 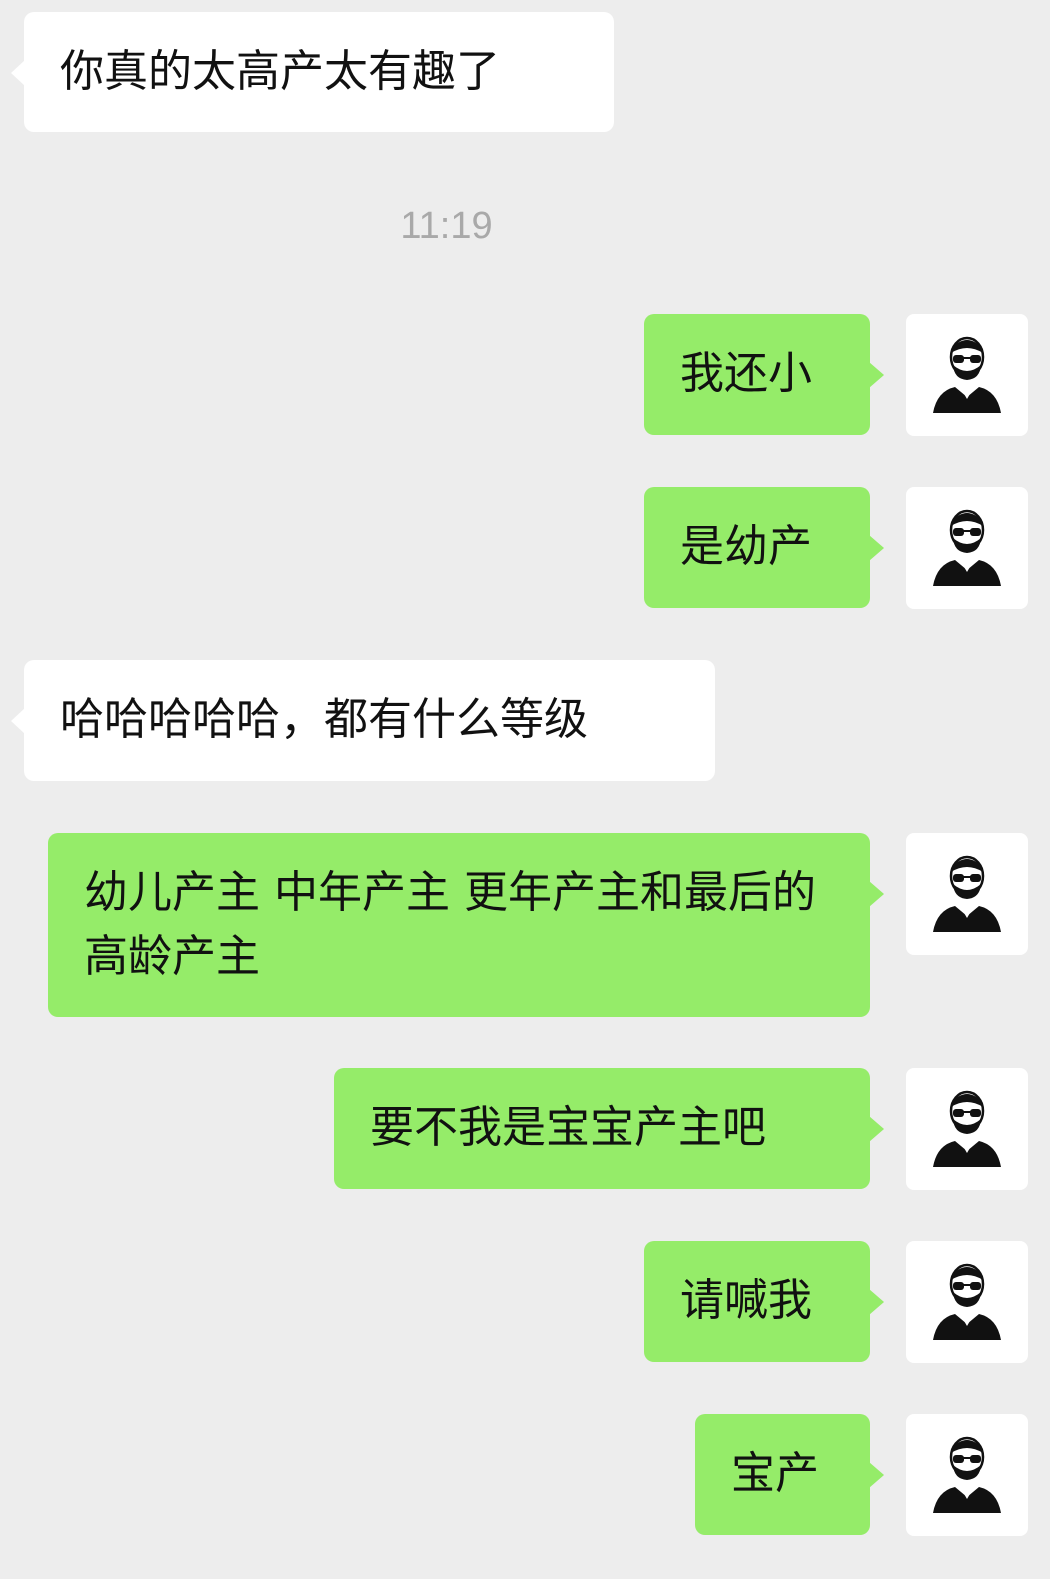 I want to click on message-bubble-outgoing: 我还小, so click(x=764, y=374).